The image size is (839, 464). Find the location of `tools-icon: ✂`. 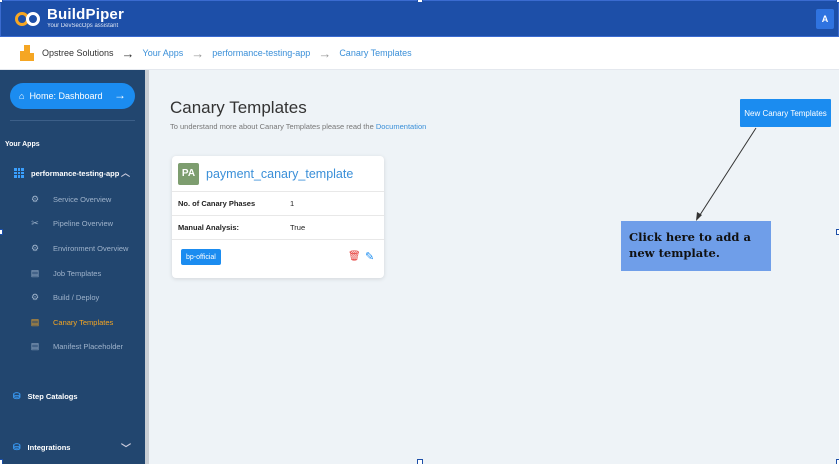

tools-icon: ✂ is located at coordinates (35, 222).